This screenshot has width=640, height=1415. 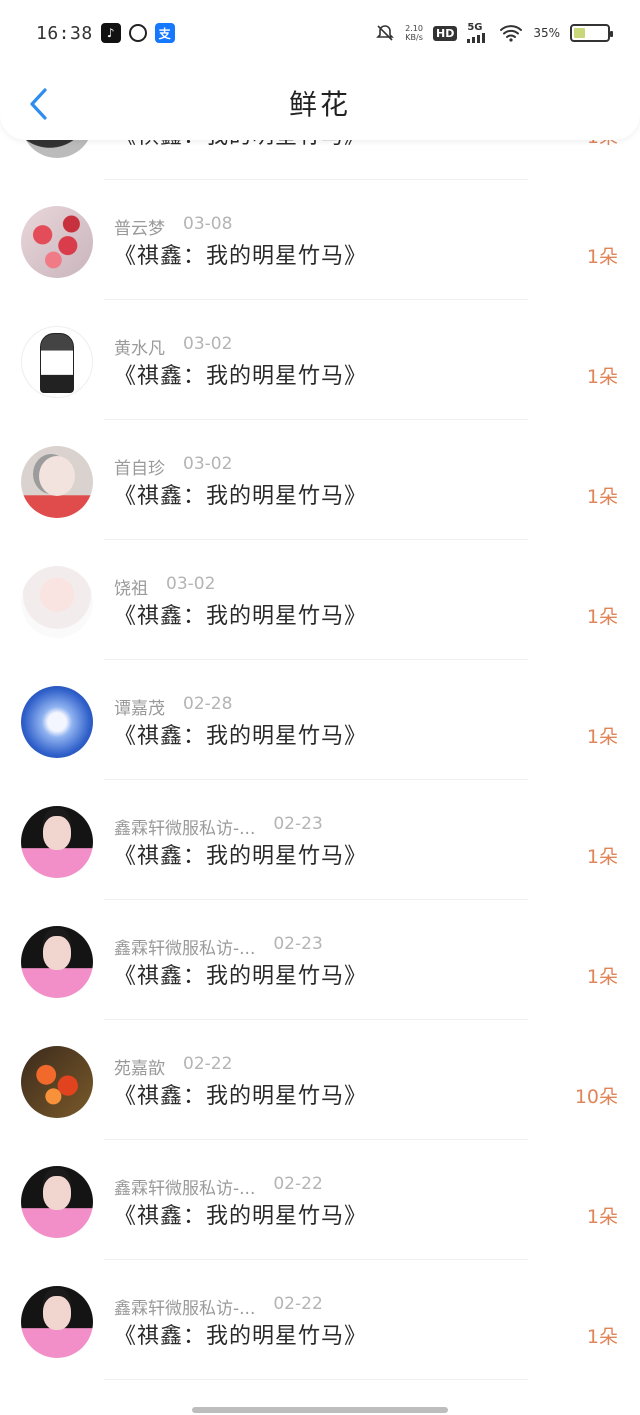 I want to click on net-speed: 2.10 KB/s, so click(x=414, y=33).